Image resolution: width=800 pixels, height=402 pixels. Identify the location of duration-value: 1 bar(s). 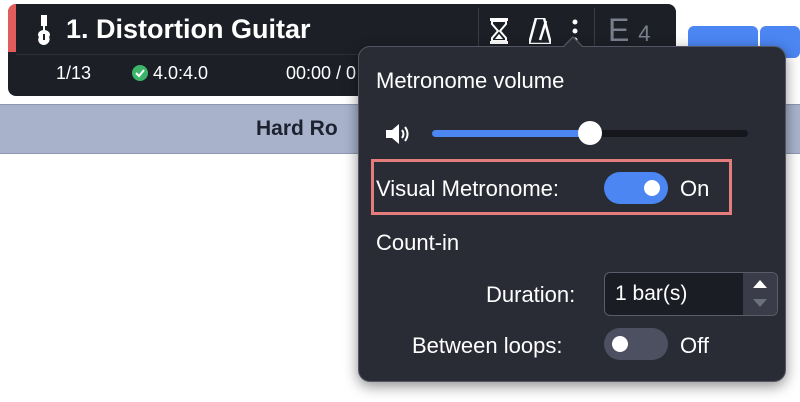
(651, 293).